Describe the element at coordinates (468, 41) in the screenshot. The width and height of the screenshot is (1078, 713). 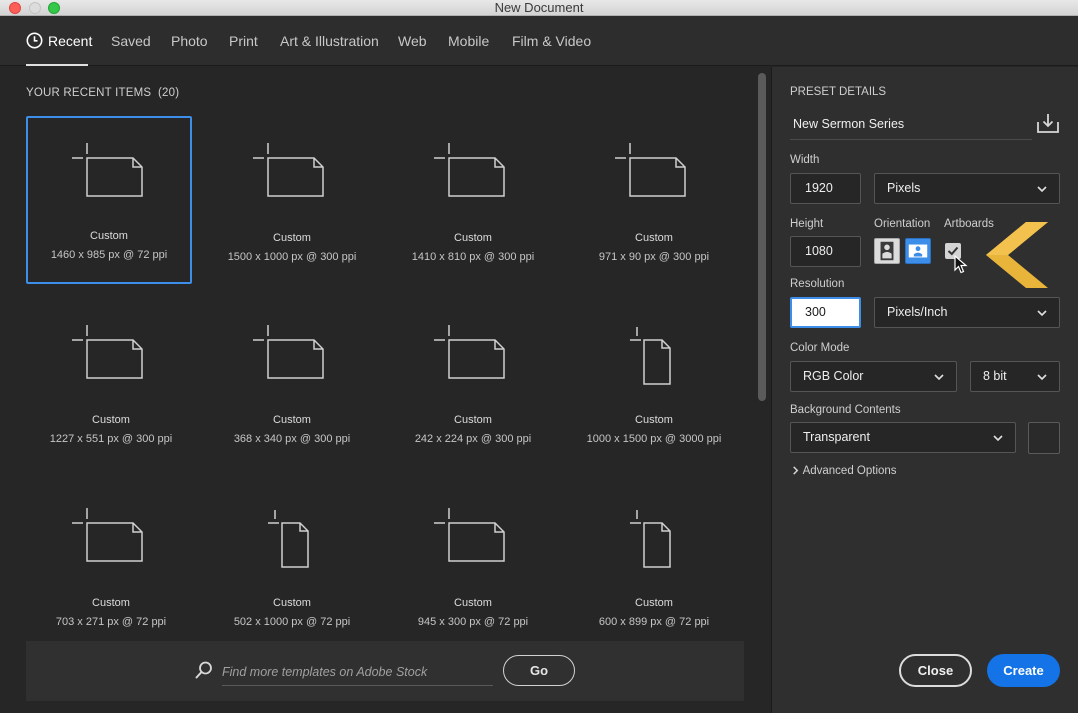
I see `tab-mobile: Mobile` at that location.